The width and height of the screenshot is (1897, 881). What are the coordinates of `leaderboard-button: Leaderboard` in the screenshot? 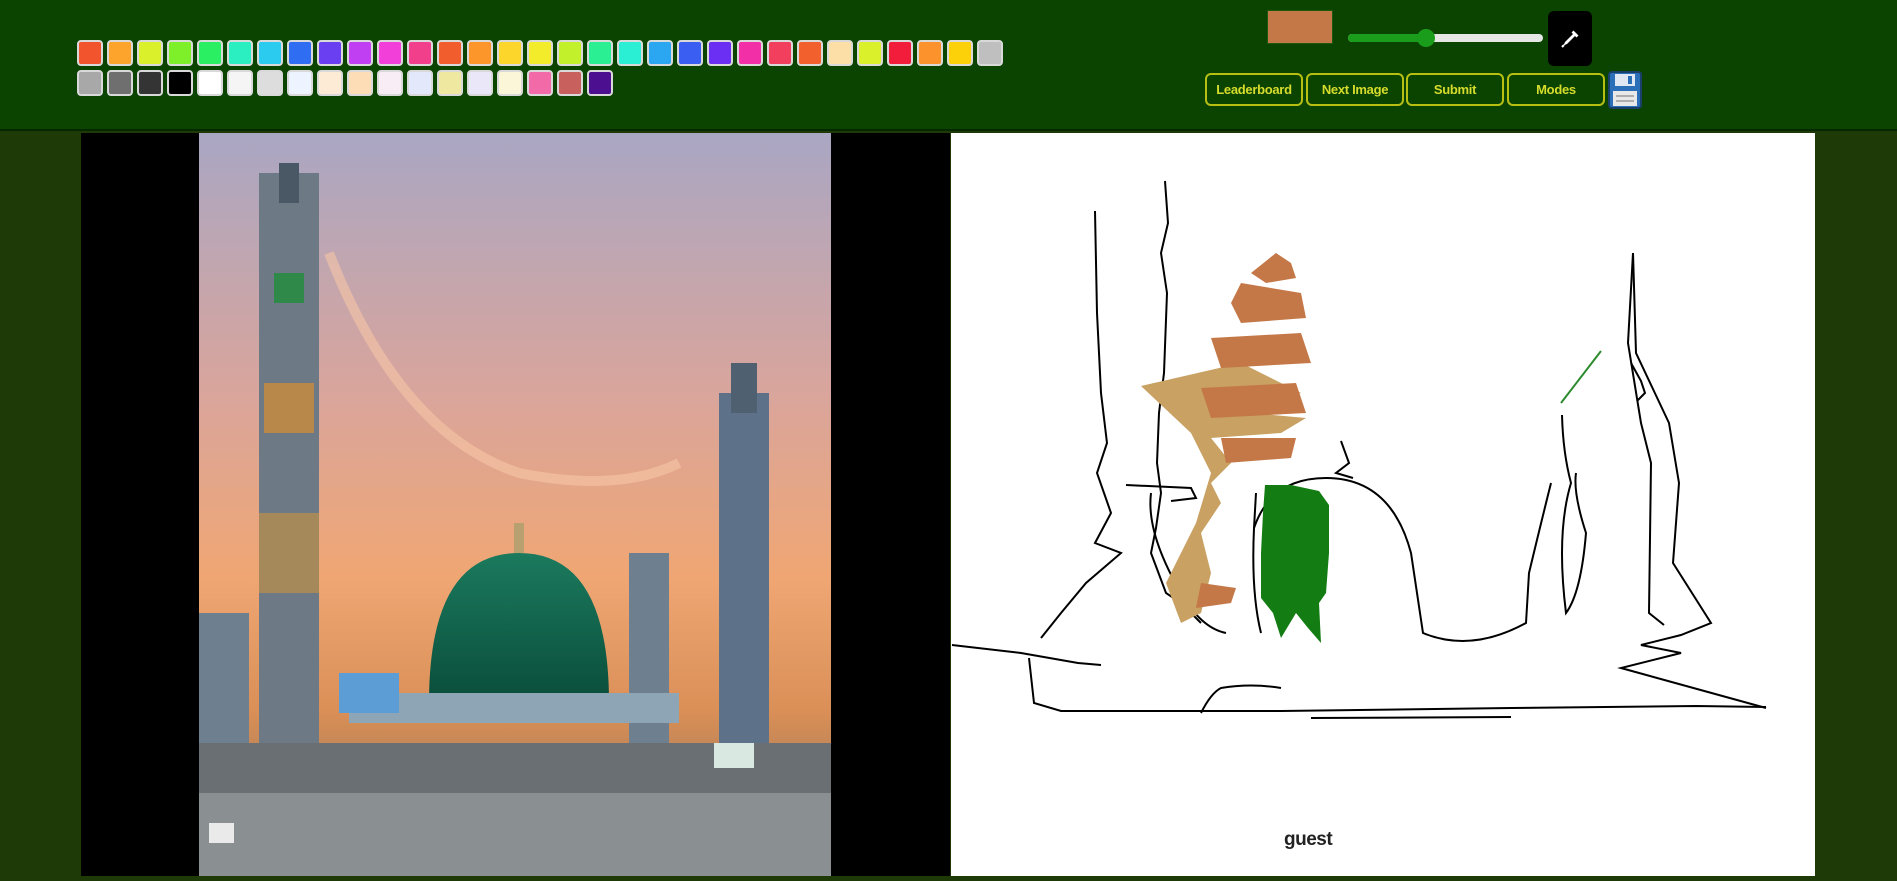 It's located at (1254, 89).